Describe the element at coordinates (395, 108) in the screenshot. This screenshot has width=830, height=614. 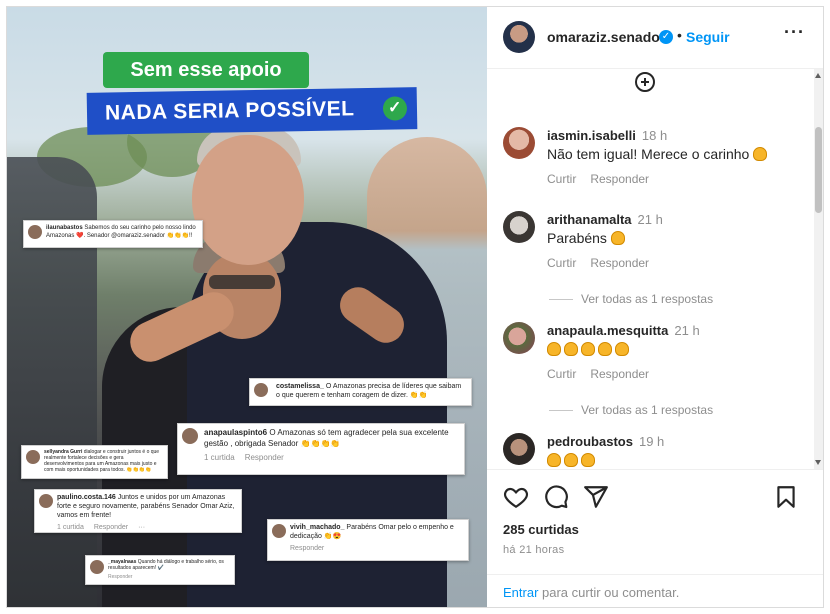
I see `check-icon: ✓` at that location.